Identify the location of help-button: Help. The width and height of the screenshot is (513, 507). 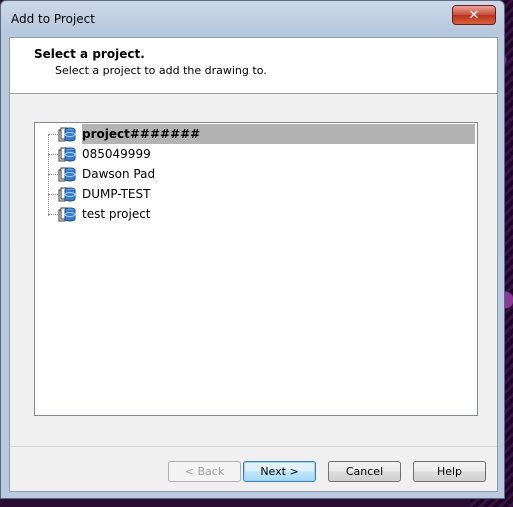
(449, 471).